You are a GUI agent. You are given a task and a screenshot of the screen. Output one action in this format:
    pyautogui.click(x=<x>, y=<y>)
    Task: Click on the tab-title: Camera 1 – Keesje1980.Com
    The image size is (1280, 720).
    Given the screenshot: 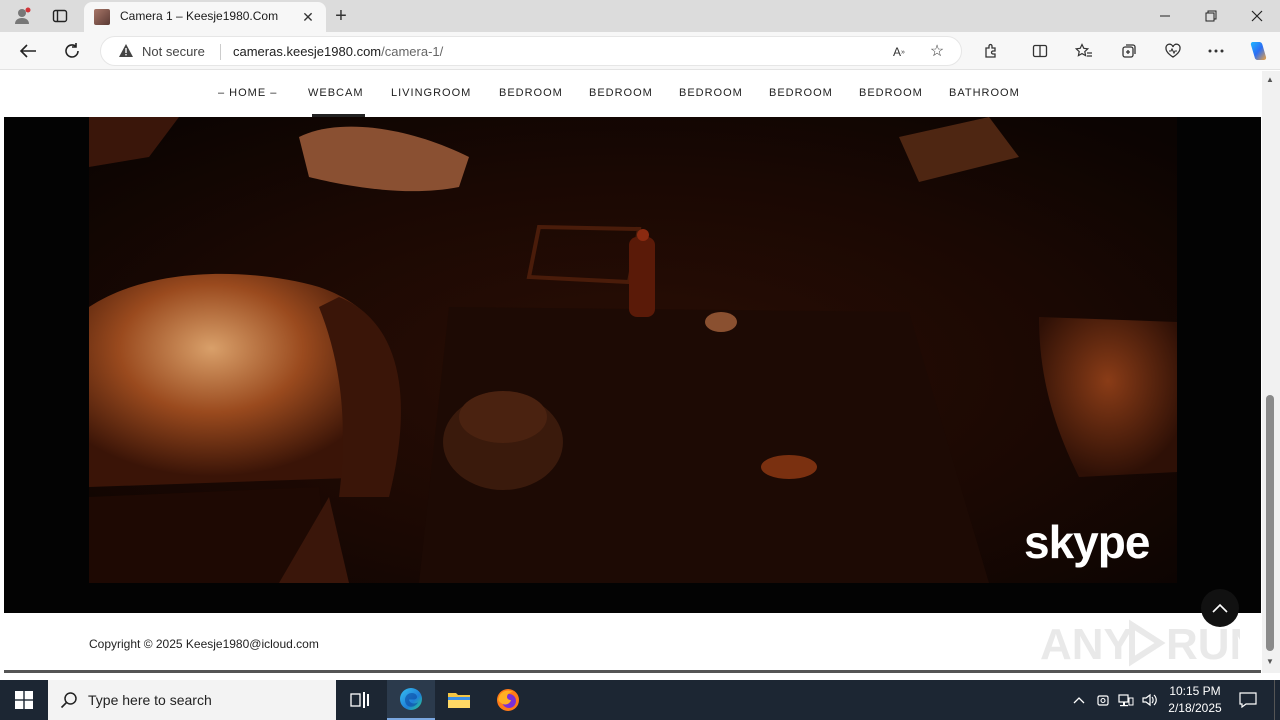 What is the action you would take?
    pyautogui.click(x=199, y=16)
    